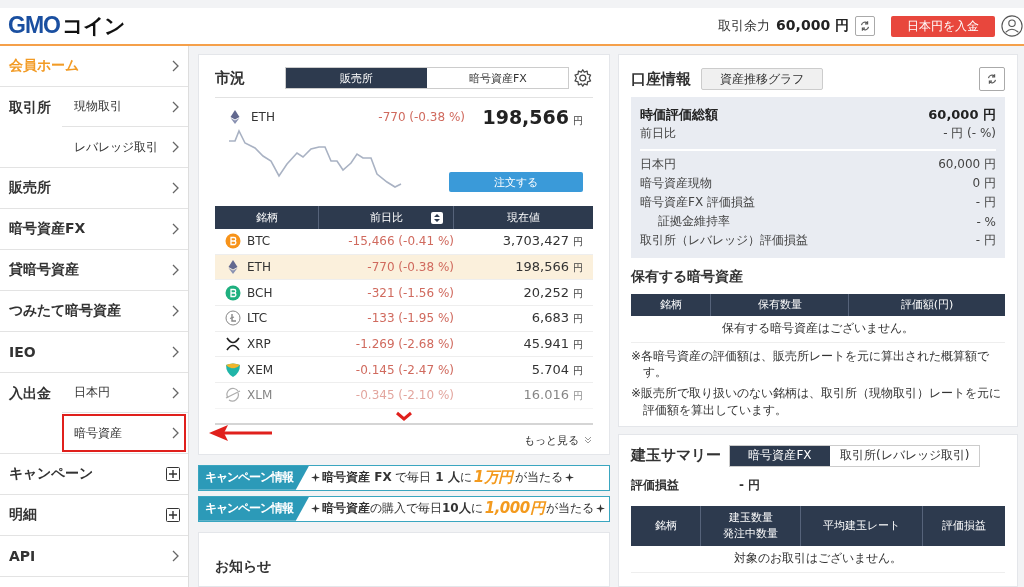 The height and width of the screenshot is (587, 1024). What do you see at coordinates (546, 292) in the screenshot?
I see `current-price: 20,252` at bounding box center [546, 292].